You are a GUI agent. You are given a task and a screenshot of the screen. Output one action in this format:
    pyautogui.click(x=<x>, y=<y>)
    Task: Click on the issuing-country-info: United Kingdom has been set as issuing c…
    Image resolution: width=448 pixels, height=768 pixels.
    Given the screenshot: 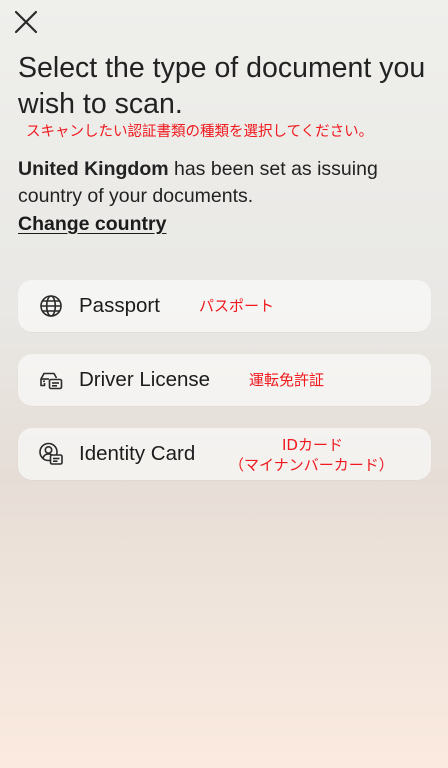 What is the action you would take?
    pyautogui.click(x=225, y=183)
    